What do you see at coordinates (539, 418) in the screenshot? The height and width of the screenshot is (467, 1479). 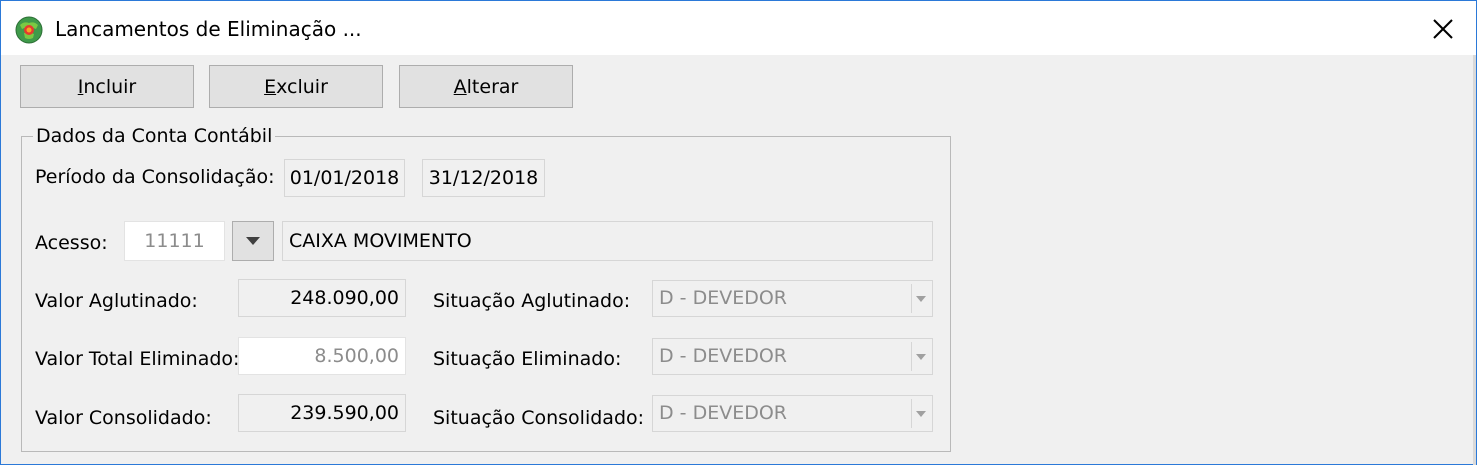 I see `situacao-consolidado-label: Situação Consolidado:` at bounding box center [539, 418].